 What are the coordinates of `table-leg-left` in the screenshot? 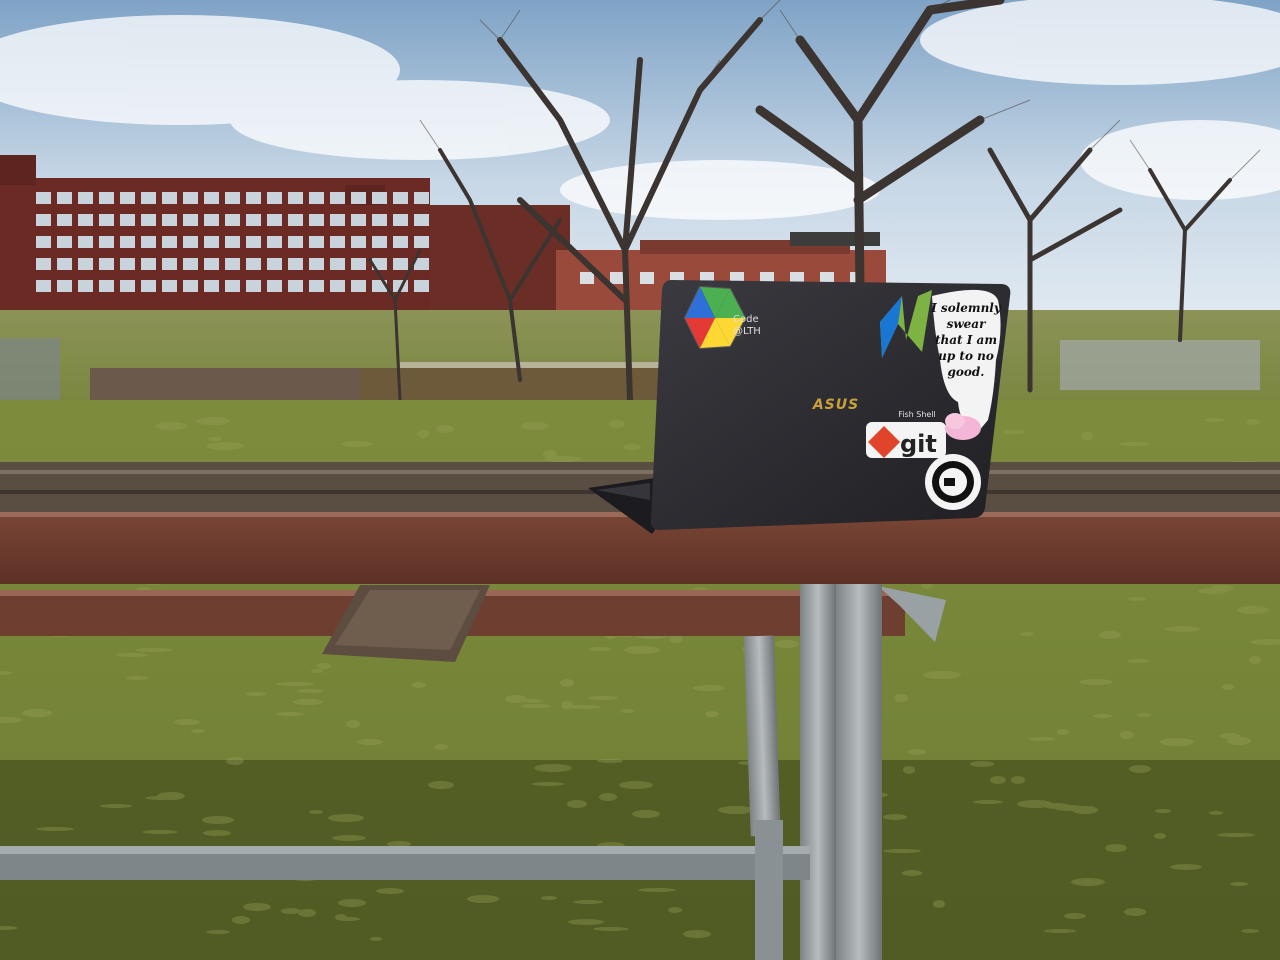 It's located at (818, 772).